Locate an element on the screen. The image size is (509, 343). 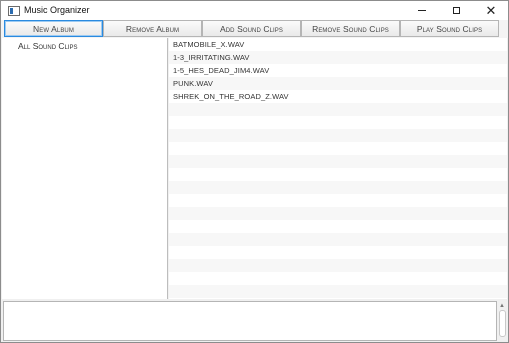
clip-name: PUNK.WAV is located at coordinates (193, 83).